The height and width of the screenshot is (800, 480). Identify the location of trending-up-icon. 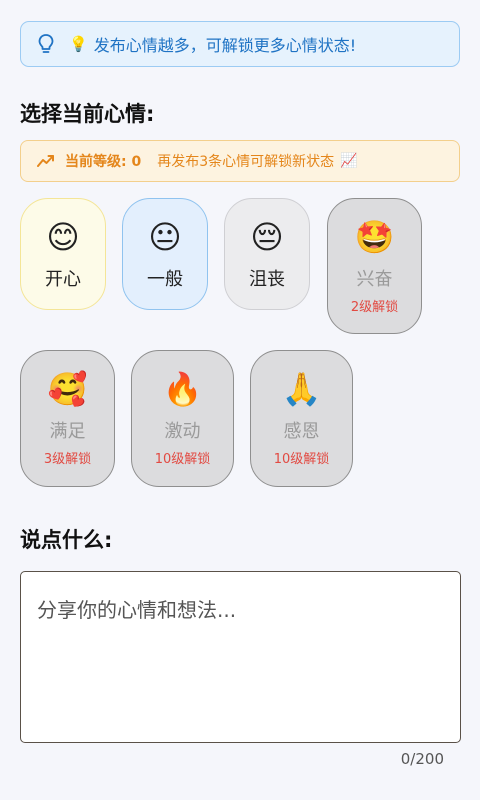
(45, 161).